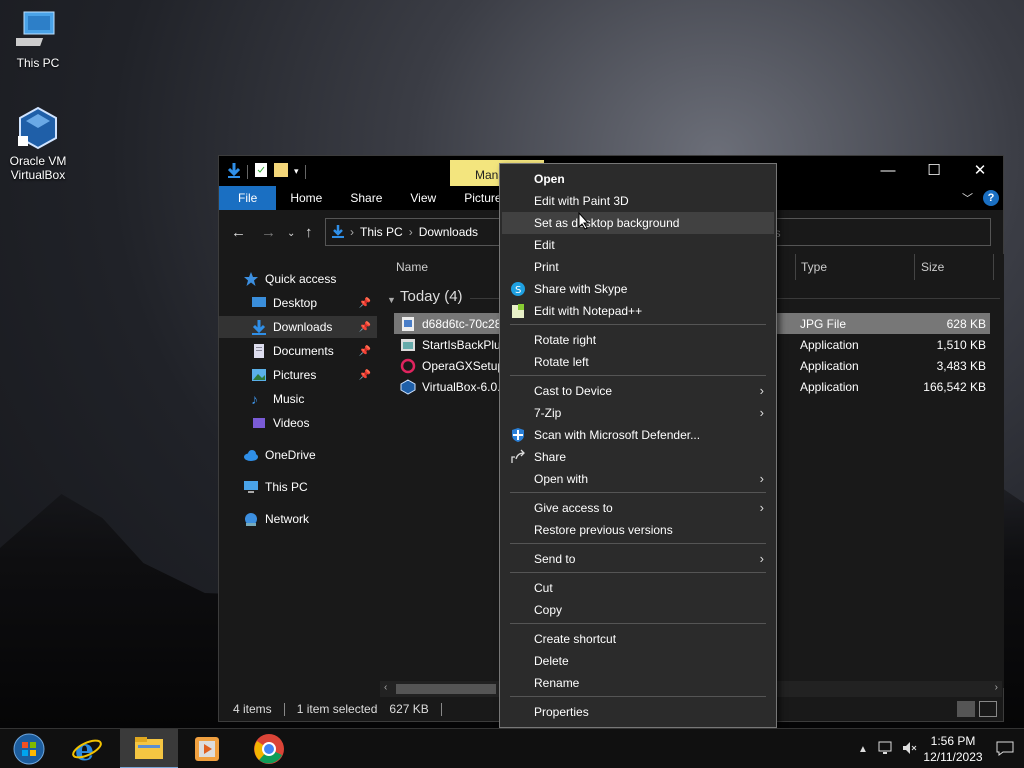 The image size is (1024, 768). I want to click on file-name: VirtualBox-6.0.2, so click(465, 386).